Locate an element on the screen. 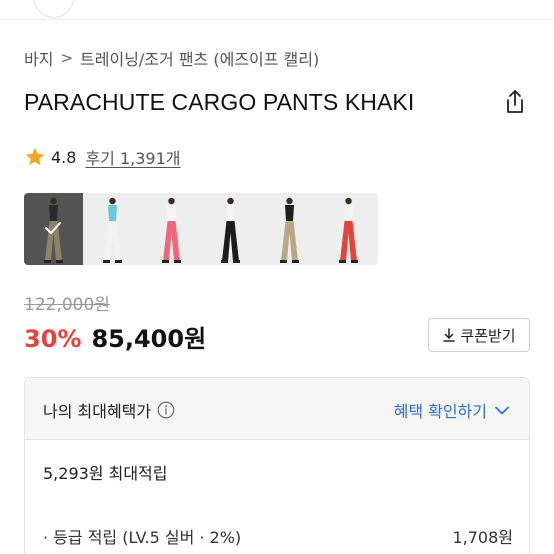  breadcrumb: 바지 > 트레이닝/조거 팬츠 (에즈이프 캘리) is located at coordinates (171, 58).